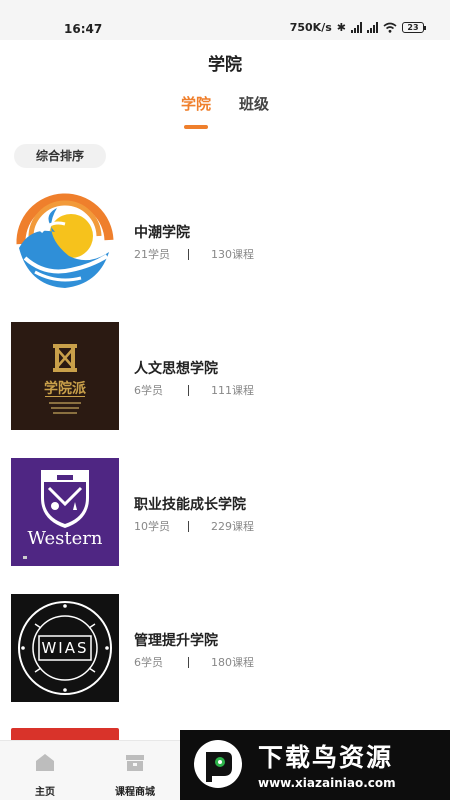 The width and height of the screenshot is (450, 800). What do you see at coordinates (65, 376) in the screenshot?
I see `xueyuanpai-logo: 学院派` at bounding box center [65, 376].